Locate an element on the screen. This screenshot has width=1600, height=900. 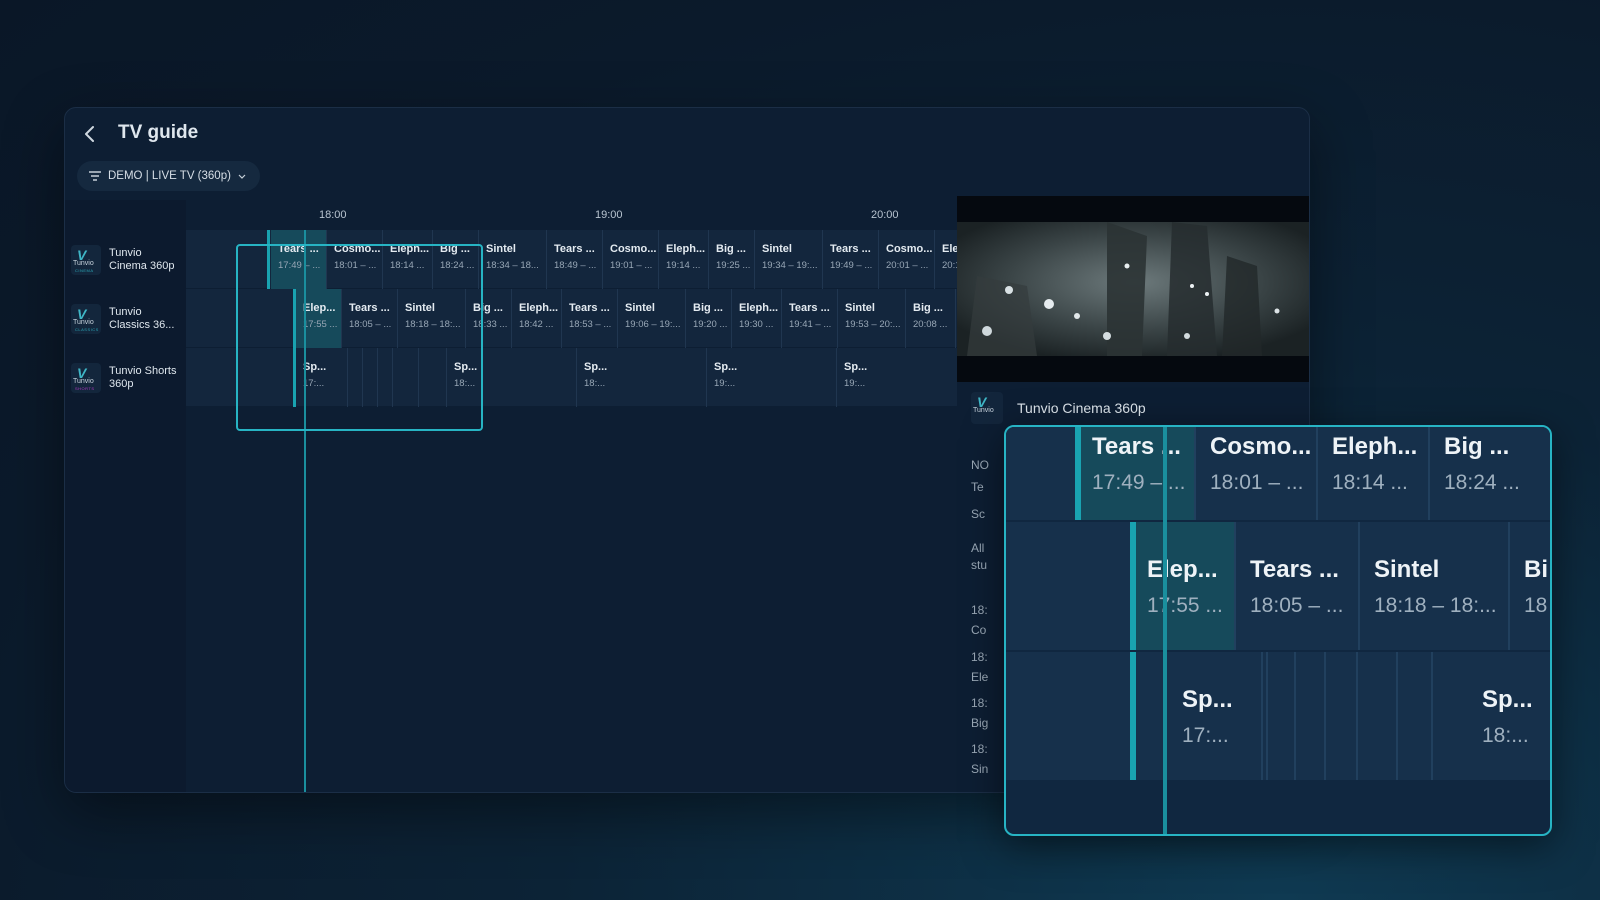
video-frame is located at coordinates (1133, 289).